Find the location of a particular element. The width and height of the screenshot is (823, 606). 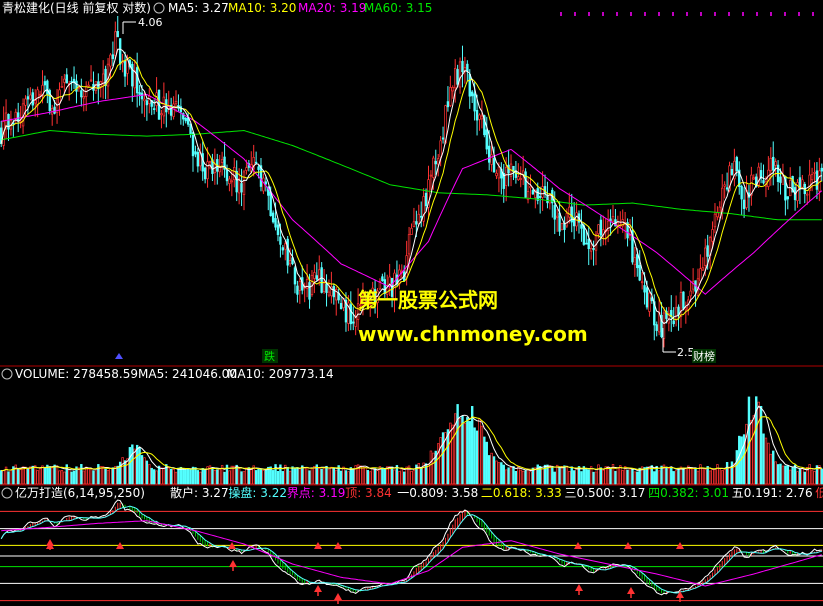

event-tag-2: 财榜 is located at coordinates (704, 356).